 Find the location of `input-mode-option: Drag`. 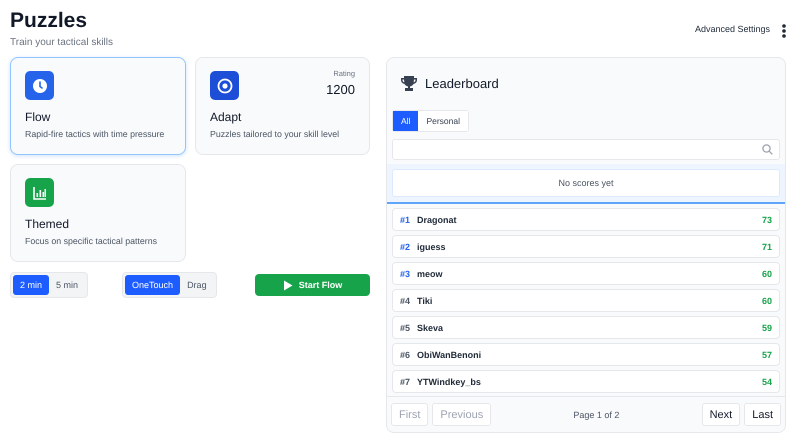

input-mode-option: Drag is located at coordinates (197, 285).